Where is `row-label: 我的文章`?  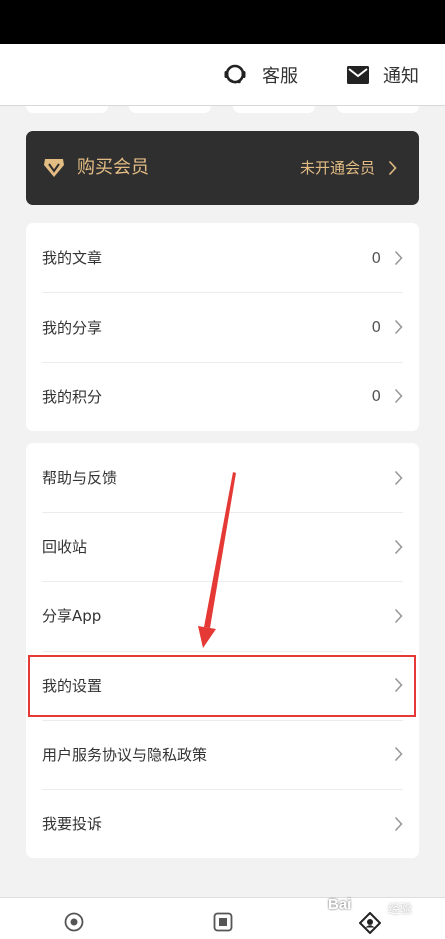 row-label: 我的文章 is located at coordinates (72, 258).